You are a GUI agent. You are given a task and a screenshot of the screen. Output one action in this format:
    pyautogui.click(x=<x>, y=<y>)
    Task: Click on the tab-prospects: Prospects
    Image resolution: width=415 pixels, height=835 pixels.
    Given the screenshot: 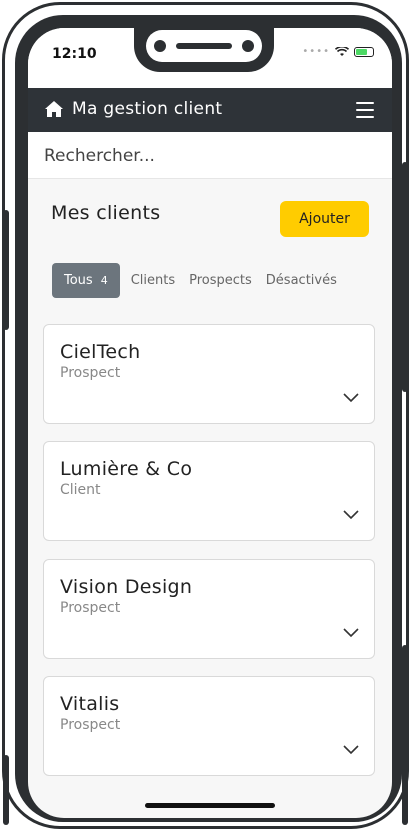 What is the action you would take?
    pyautogui.click(x=220, y=280)
    